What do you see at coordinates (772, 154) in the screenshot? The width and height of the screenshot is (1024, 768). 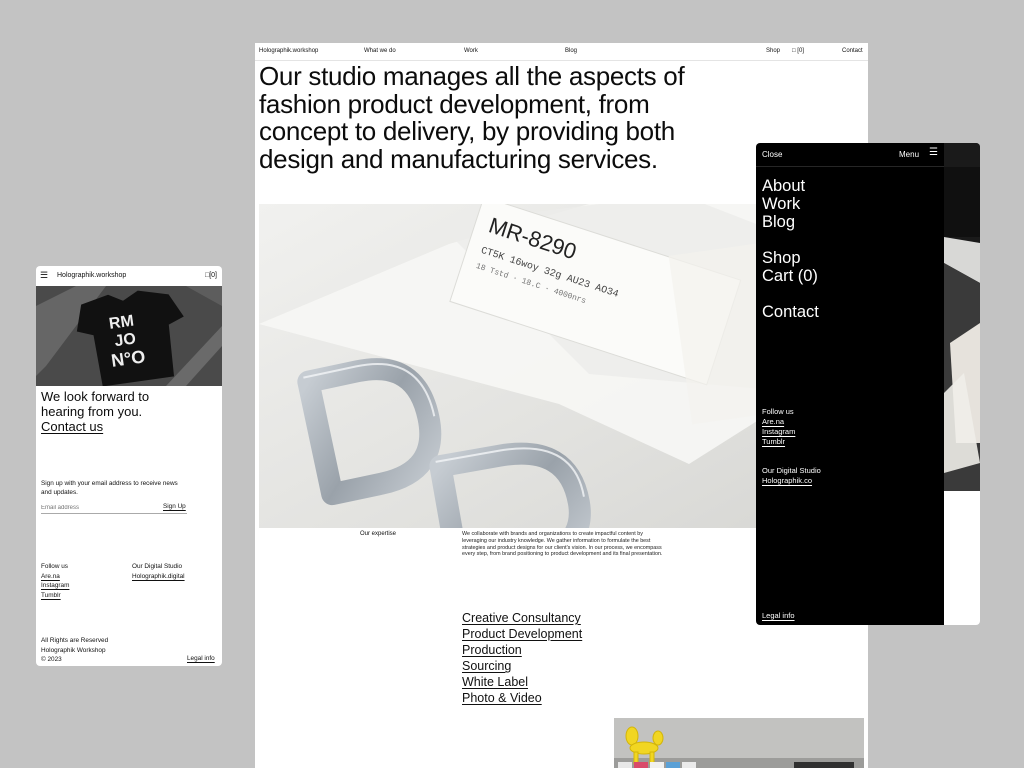 I see `close-menu-button: Close` at bounding box center [772, 154].